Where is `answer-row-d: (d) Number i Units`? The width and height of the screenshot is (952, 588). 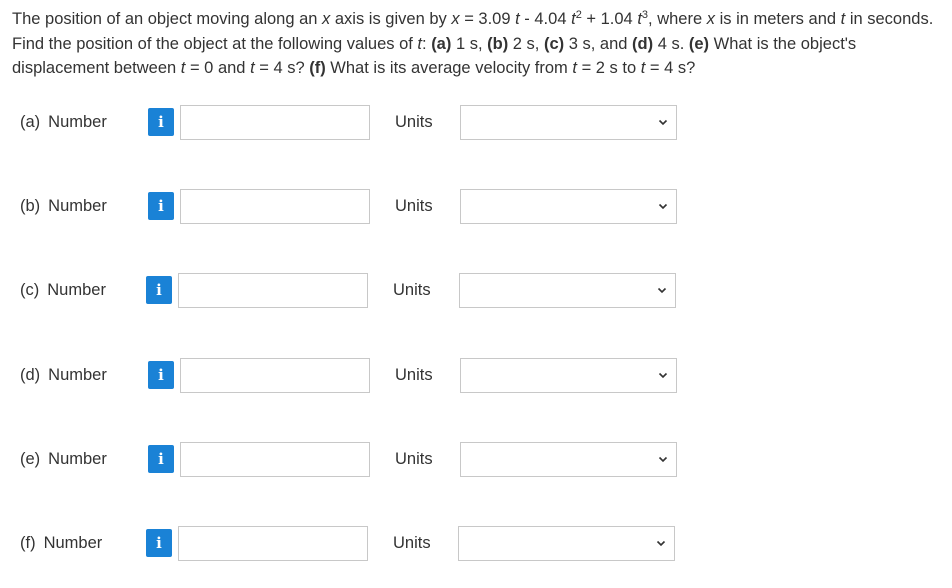 answer-row-d: (d) Number i Units is located at coordinates (476, 376).